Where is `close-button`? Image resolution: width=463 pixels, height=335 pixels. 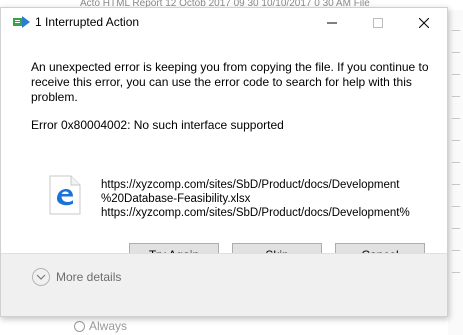
close-button is located at coordinates (424, 23).